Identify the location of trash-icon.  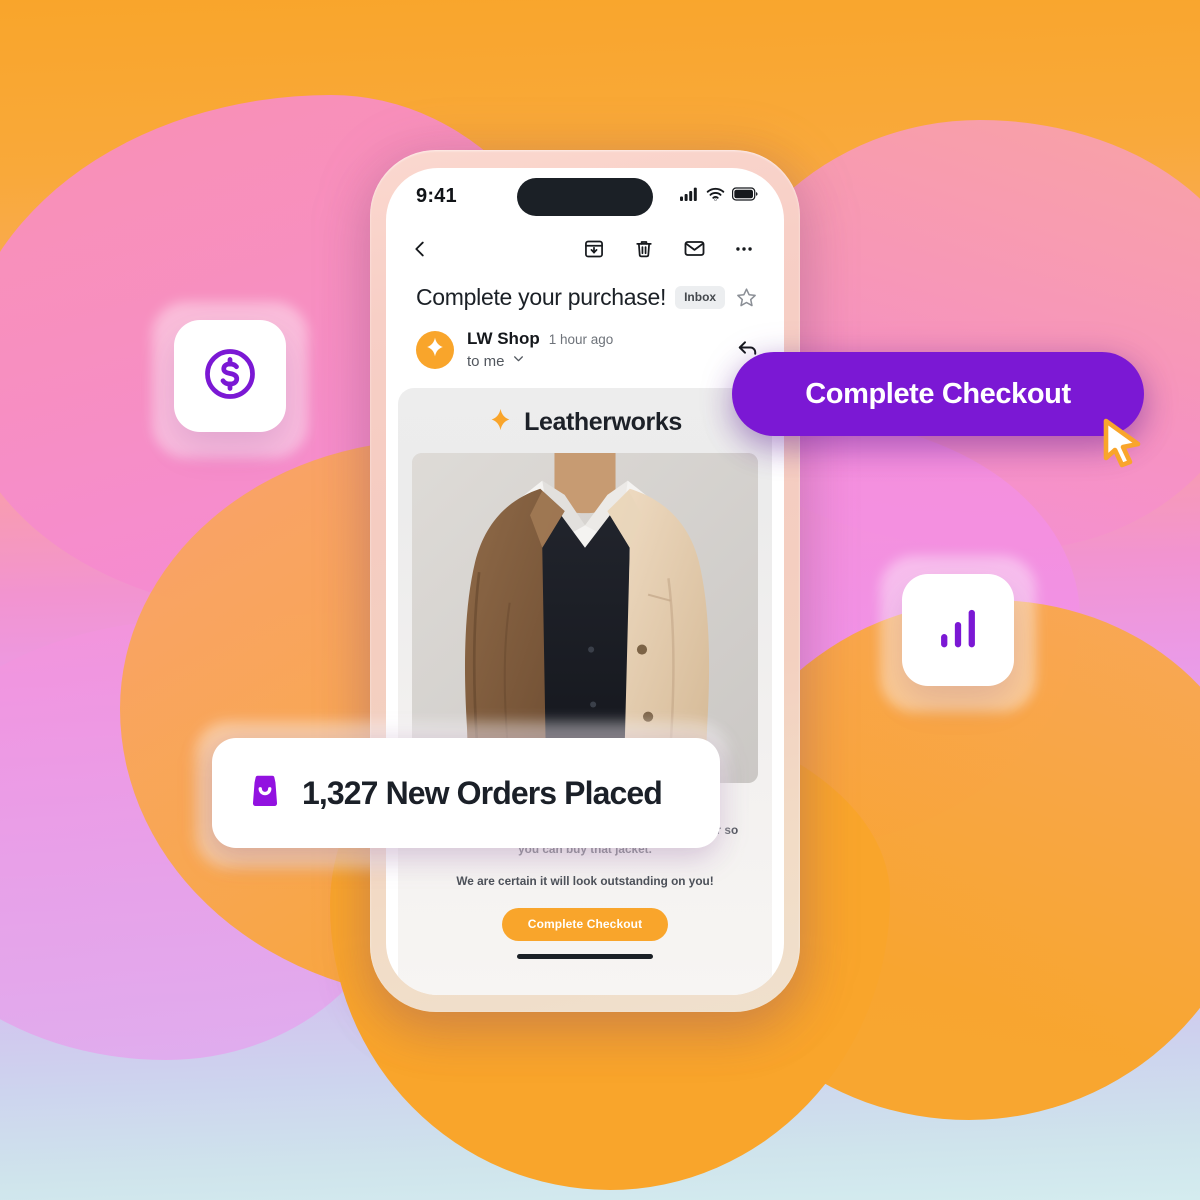
(644, 250).